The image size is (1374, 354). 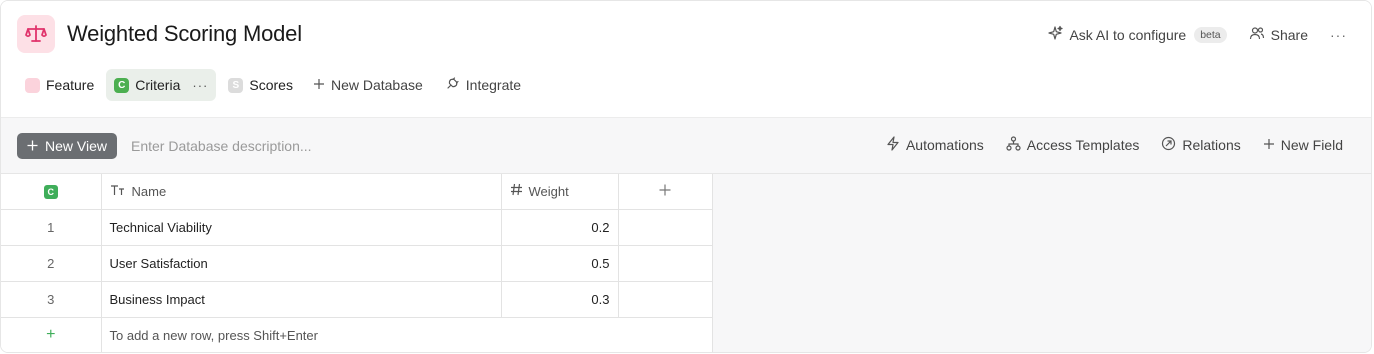 I want to click on relation-icon, so click(x=1168, y=145).